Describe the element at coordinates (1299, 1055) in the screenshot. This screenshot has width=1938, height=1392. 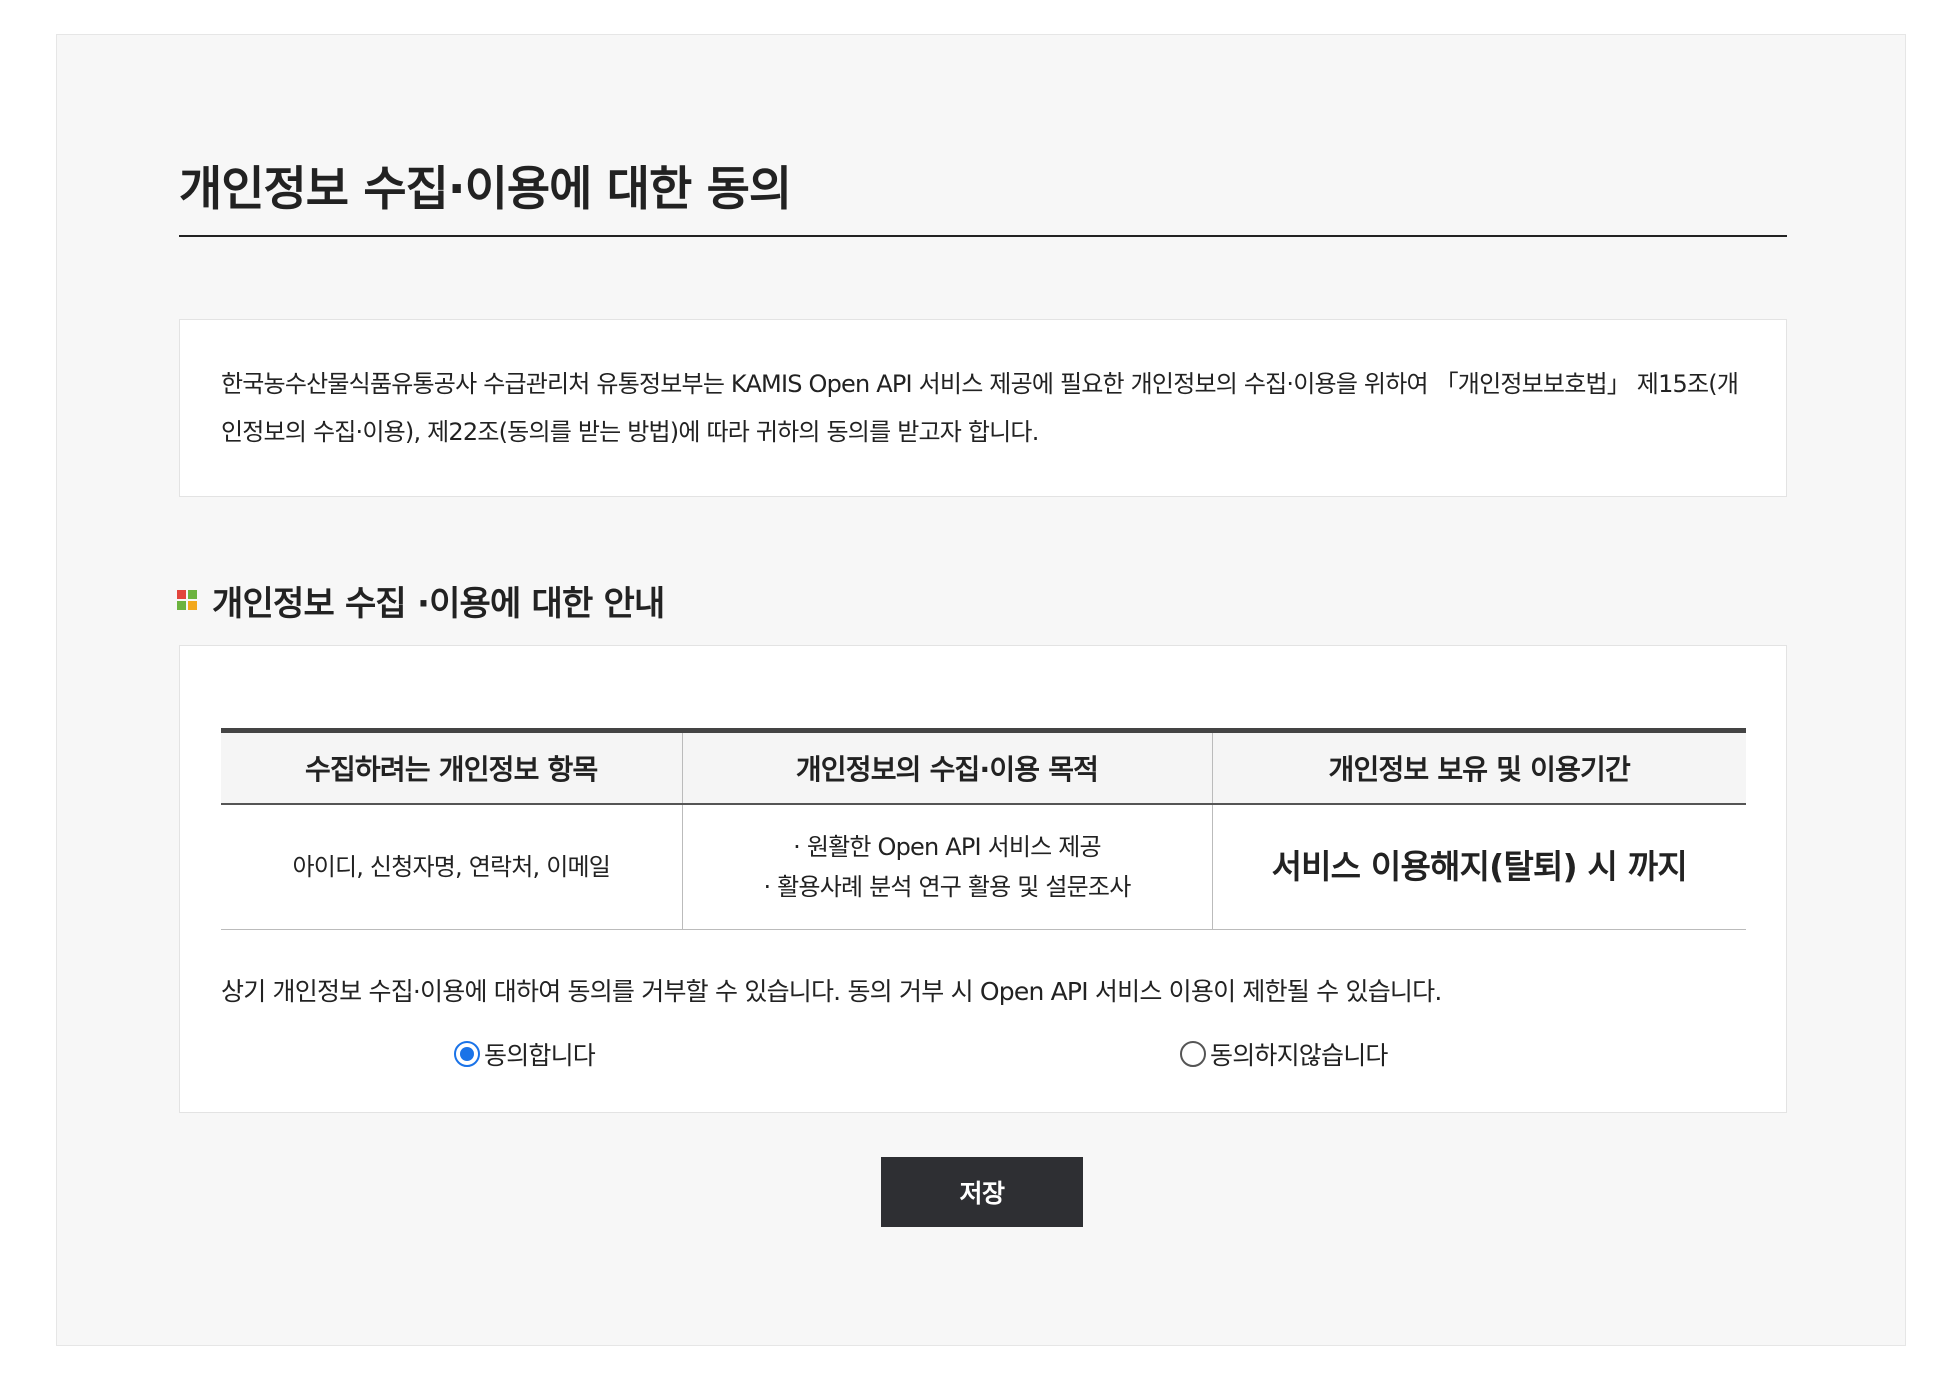
I see `radio-disagree-label: 동의하지않습니다` at that location.